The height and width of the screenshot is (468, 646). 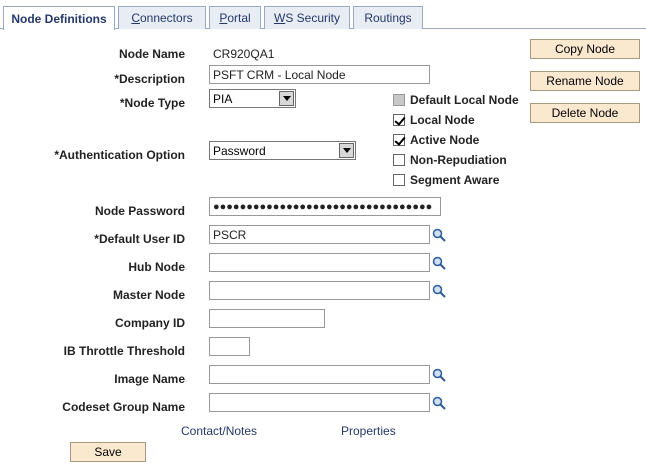 I want to click on checkbox-non-repudiation-box, so click(x=399, y=160).